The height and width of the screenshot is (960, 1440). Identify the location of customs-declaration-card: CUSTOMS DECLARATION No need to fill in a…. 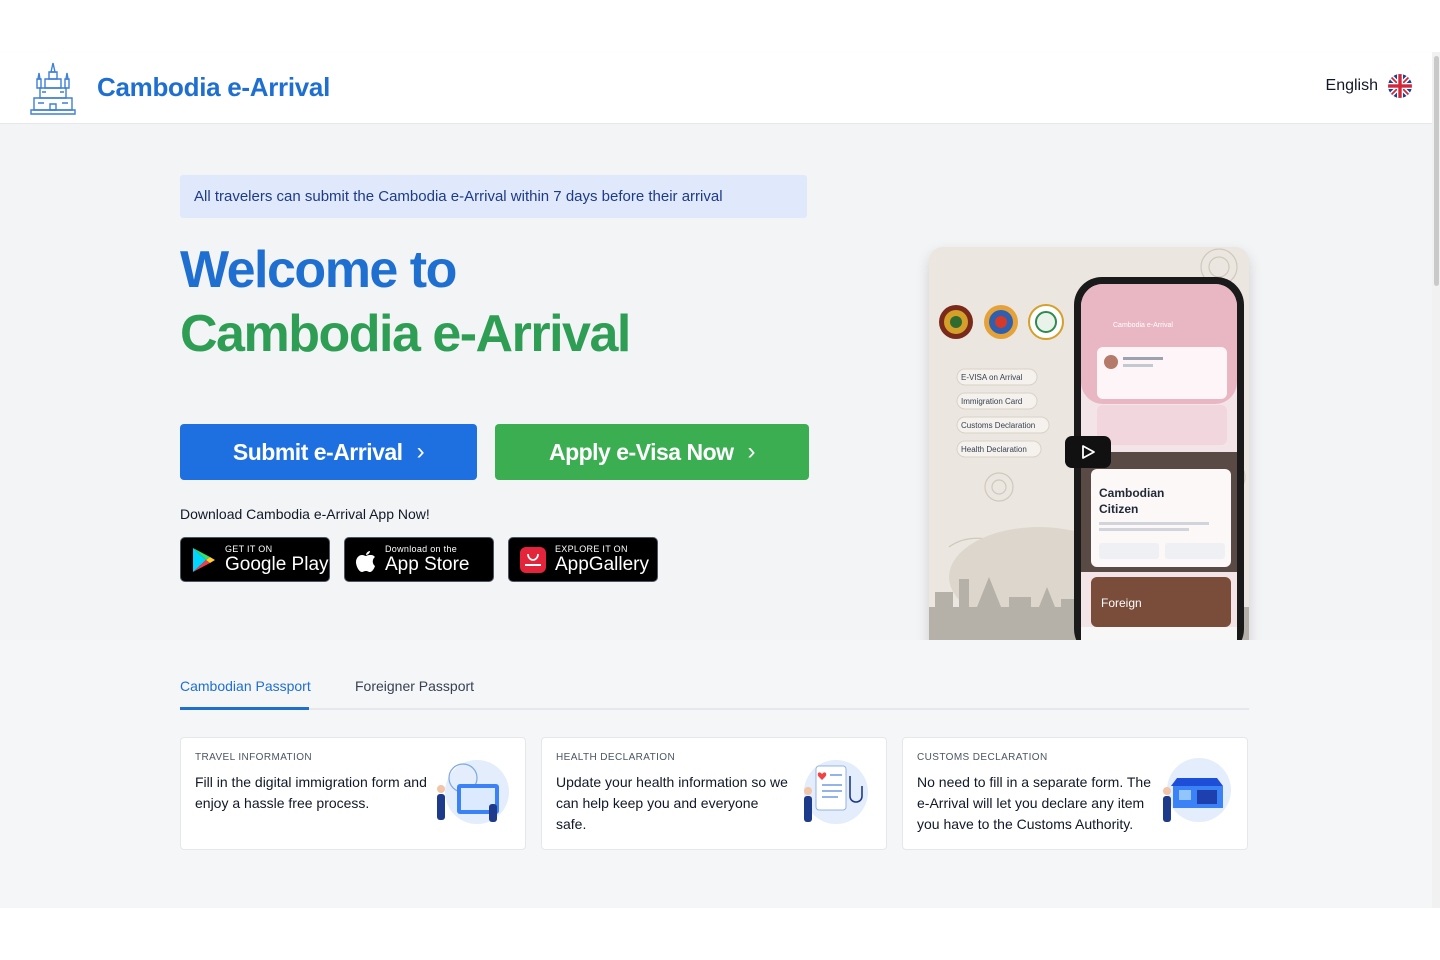
(1075, 793).